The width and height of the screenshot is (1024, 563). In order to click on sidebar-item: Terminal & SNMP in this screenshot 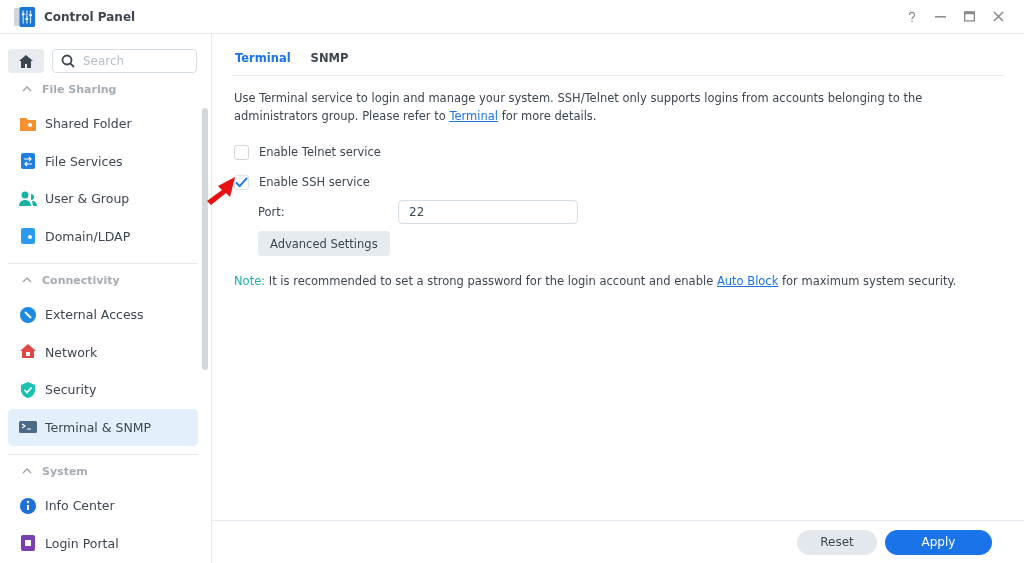, I will do `click(103, 427)`.